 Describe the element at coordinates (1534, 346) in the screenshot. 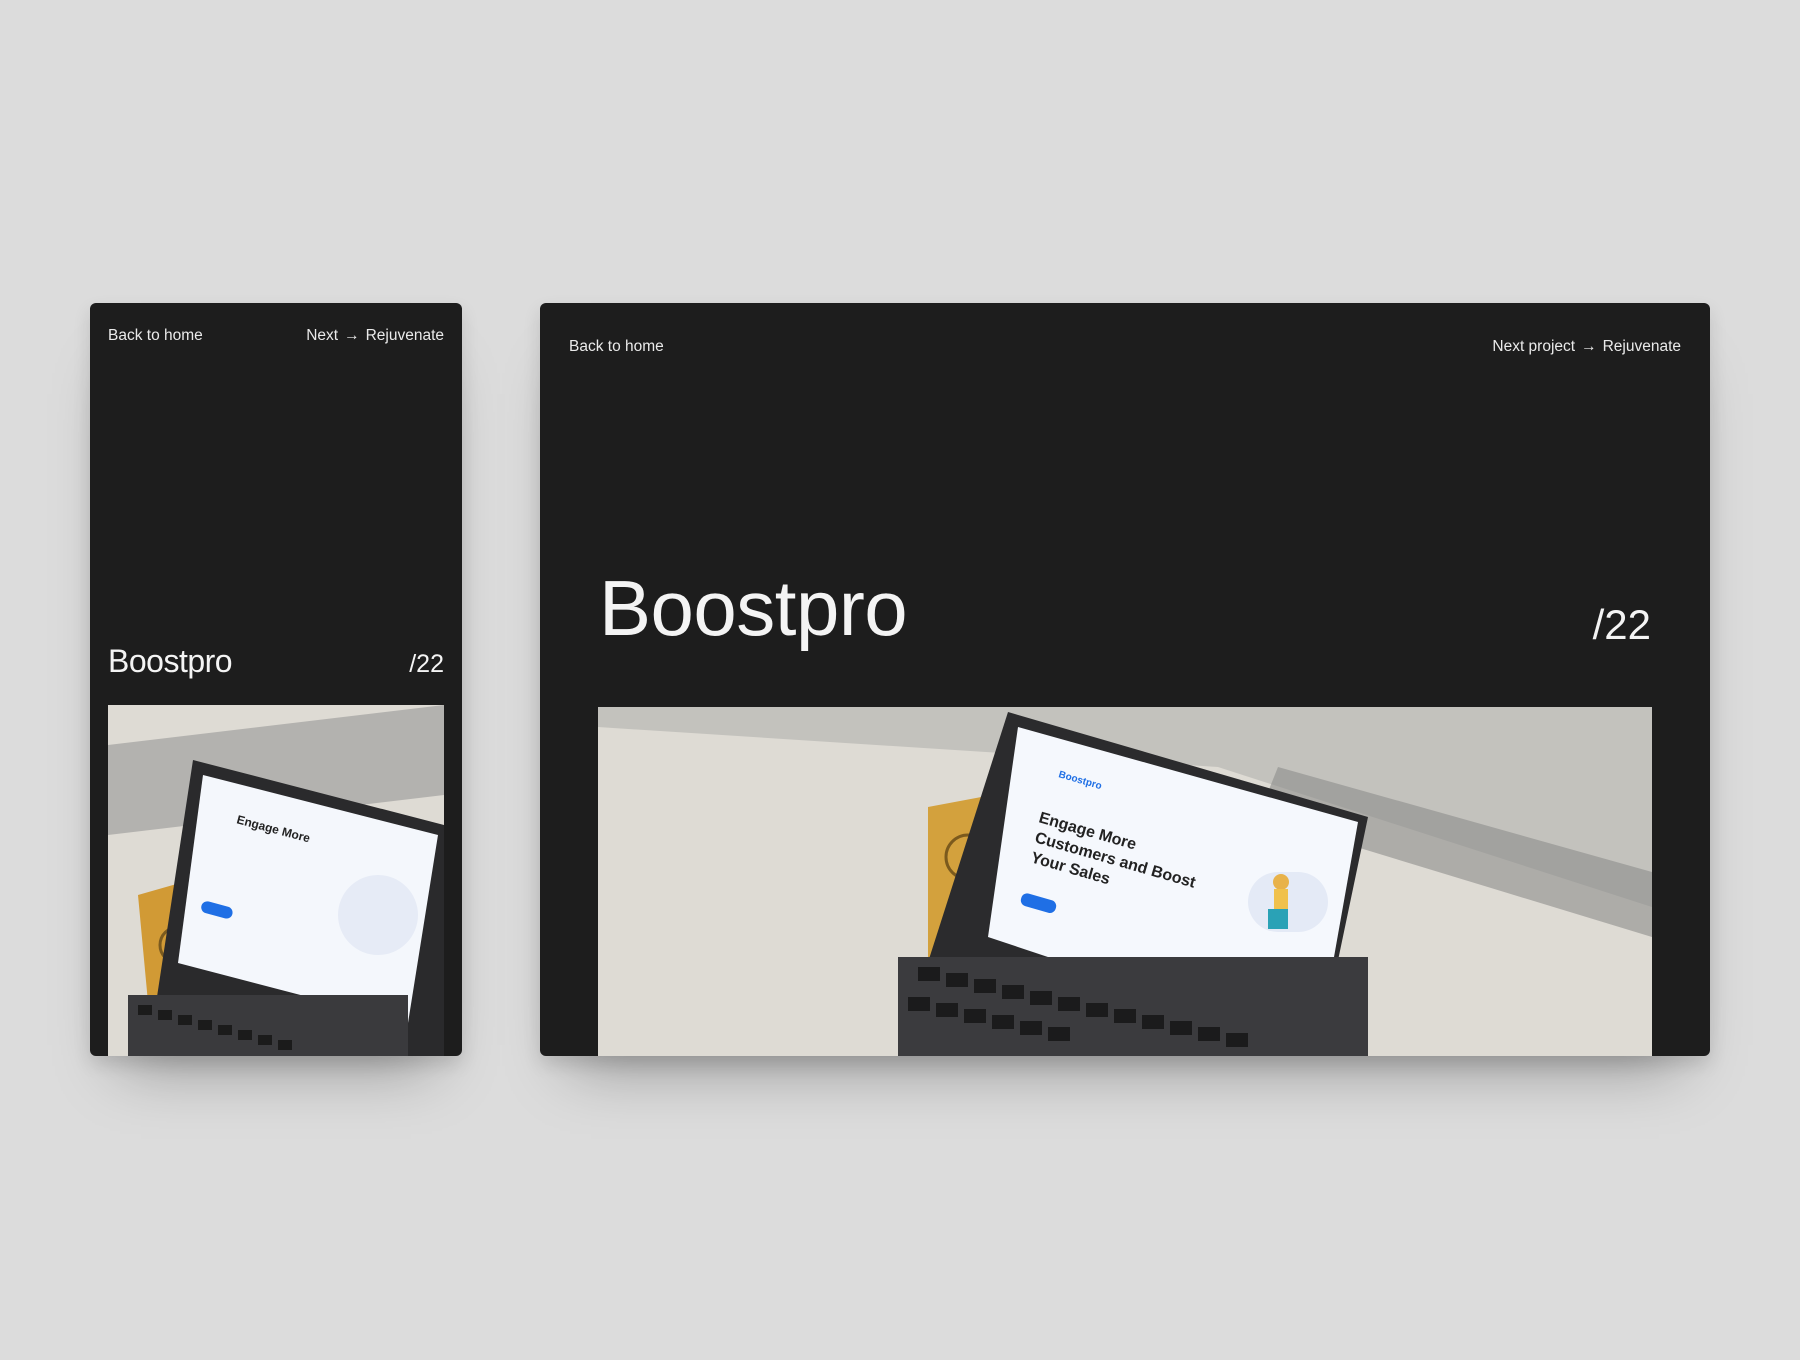

I see `next-label: Next project` at that location.